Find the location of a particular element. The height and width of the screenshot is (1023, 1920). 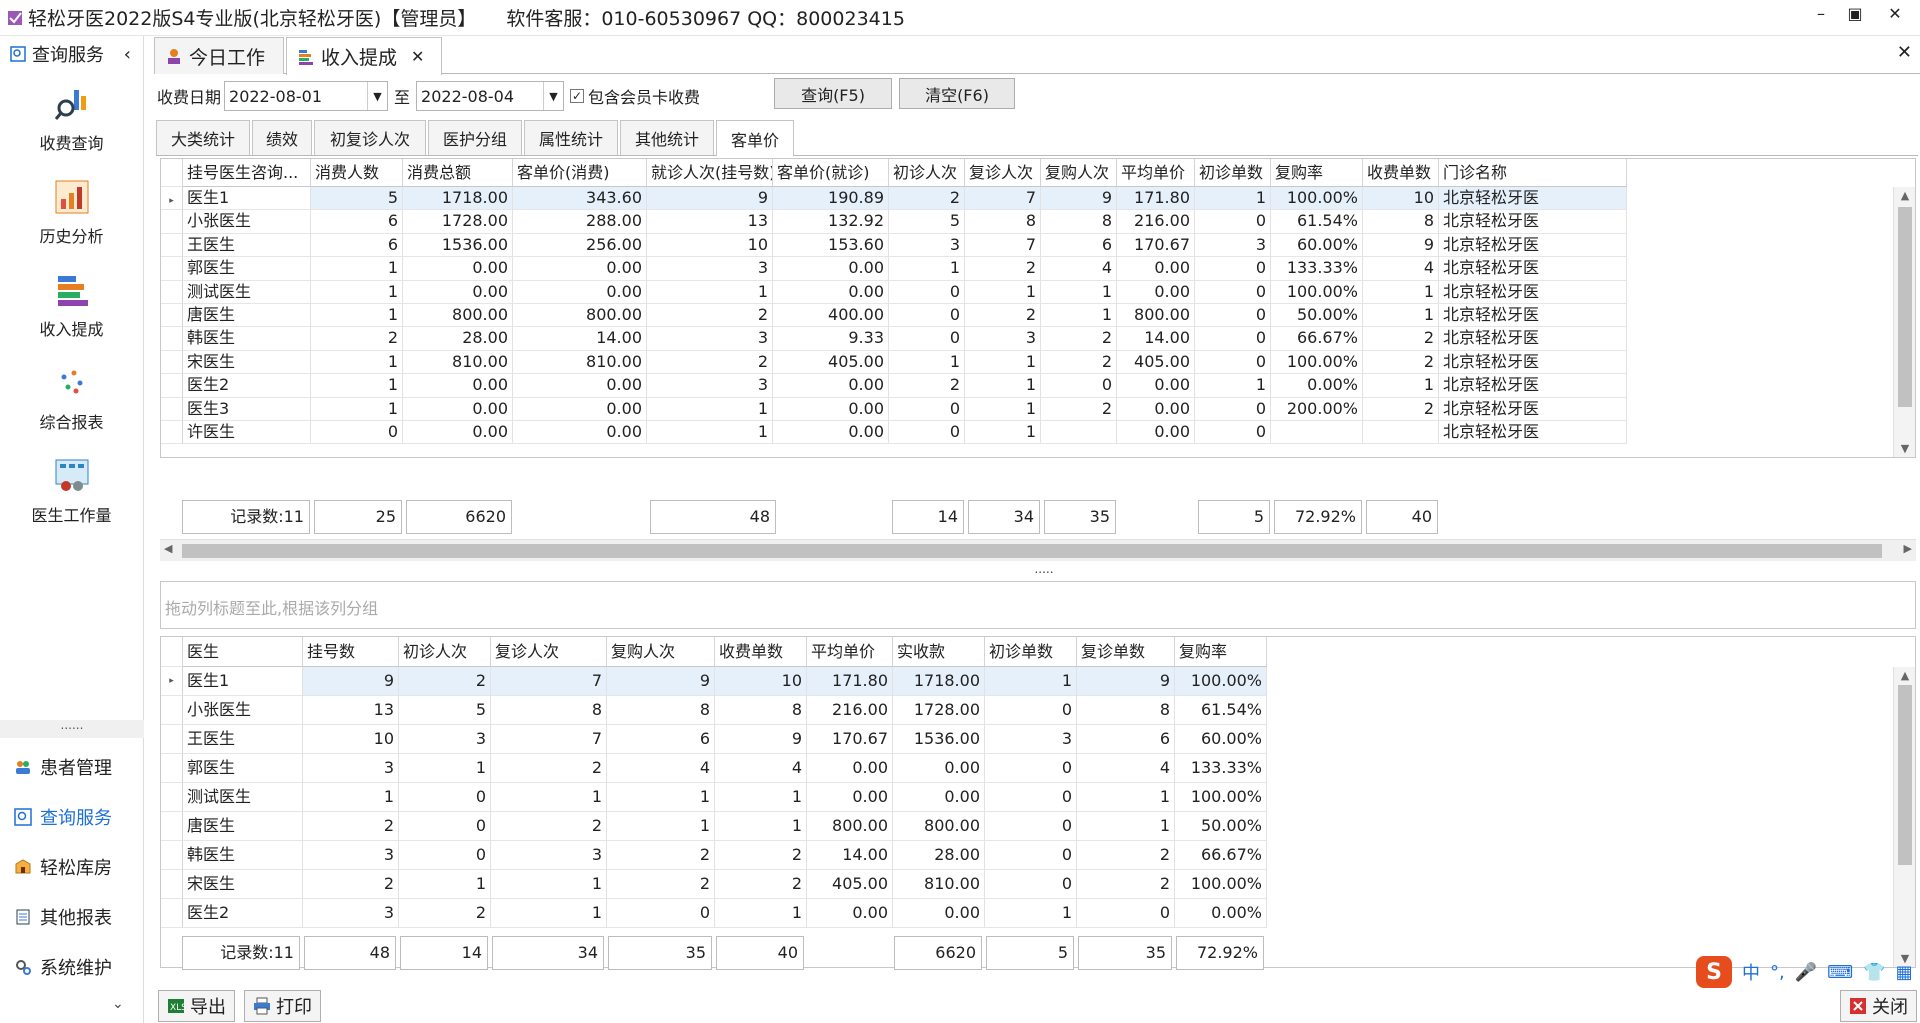

table-cell: 医生1 is located at coordinates (247, 199).